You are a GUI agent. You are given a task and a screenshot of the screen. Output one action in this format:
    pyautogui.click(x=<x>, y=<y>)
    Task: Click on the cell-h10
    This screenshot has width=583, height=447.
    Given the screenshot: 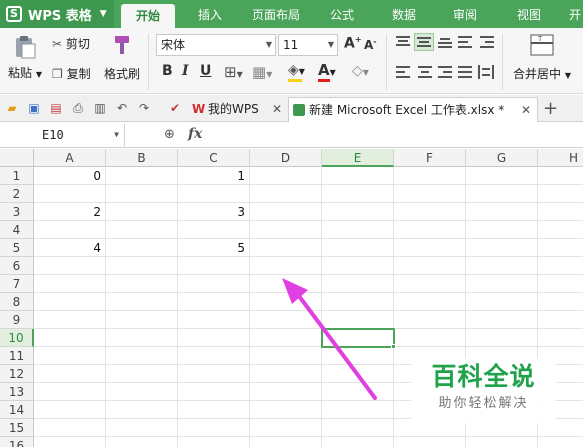 What is the action you would take?
    pyautogui.click(x=560, y=338)
    